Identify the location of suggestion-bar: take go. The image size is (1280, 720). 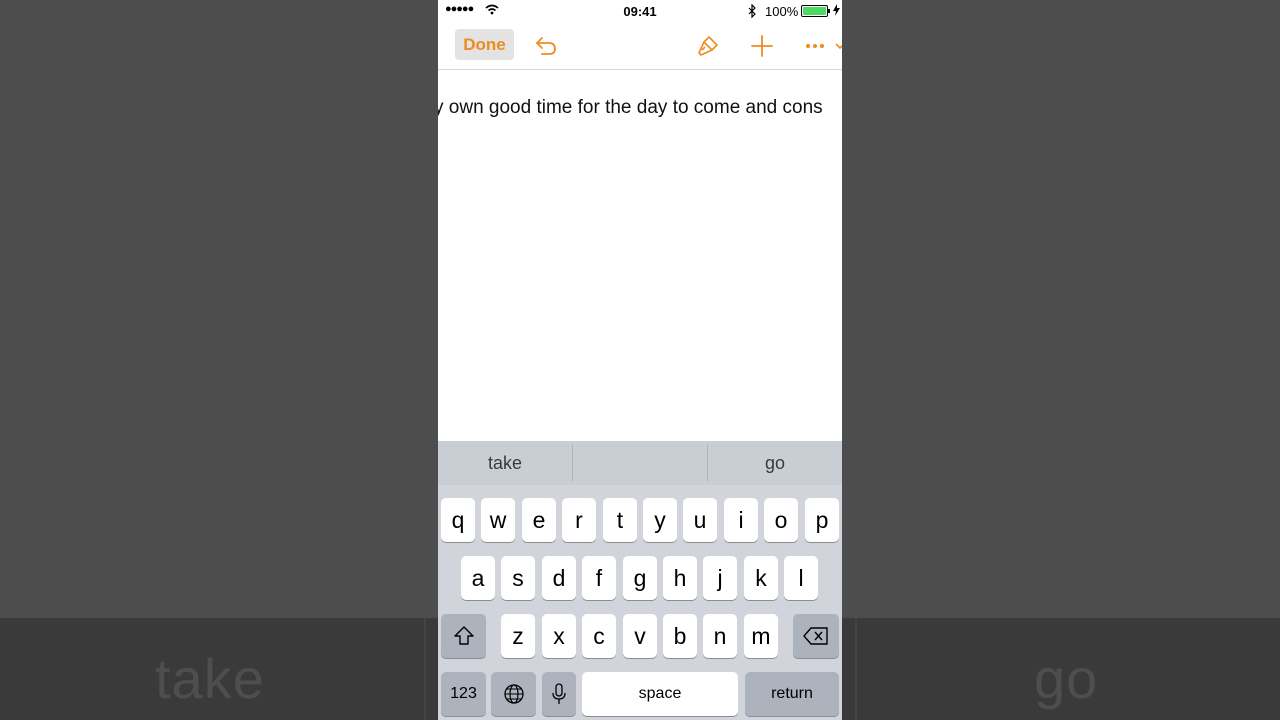
(640, 463).